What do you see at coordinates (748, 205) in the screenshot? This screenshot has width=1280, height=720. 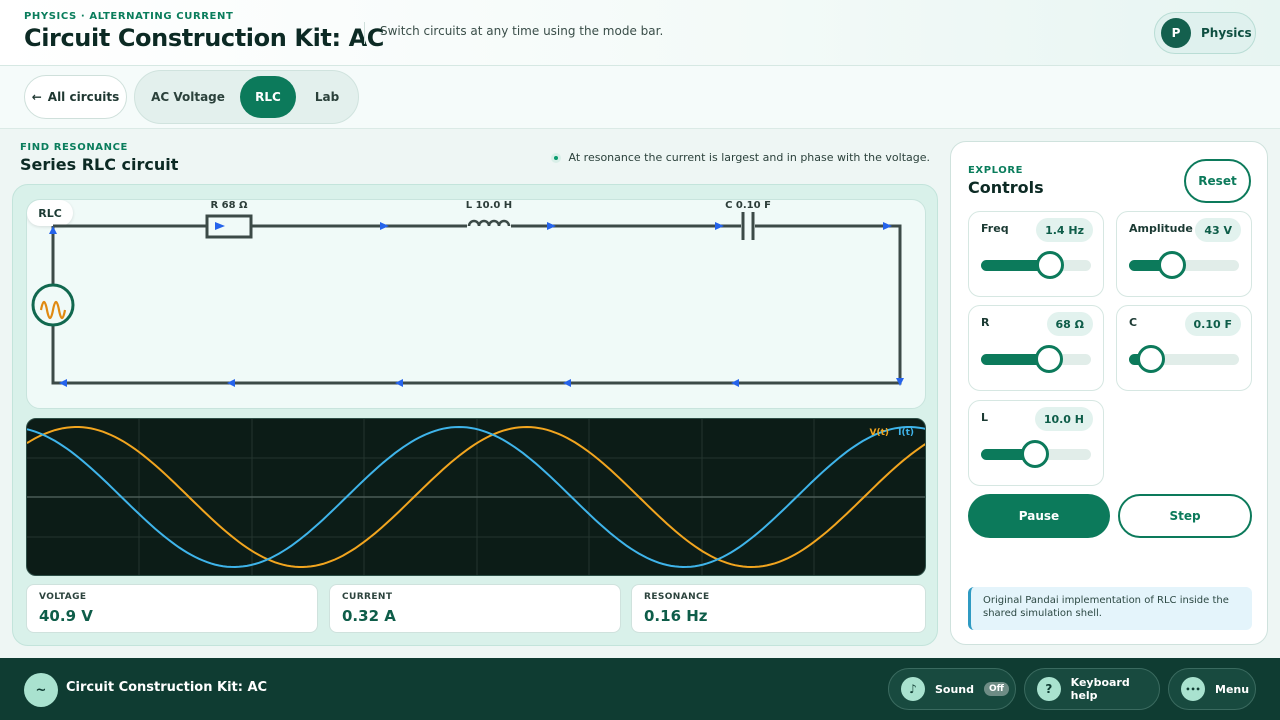 I see `capacitor-label: C 0.10 F` at bounding box center [748, 205].